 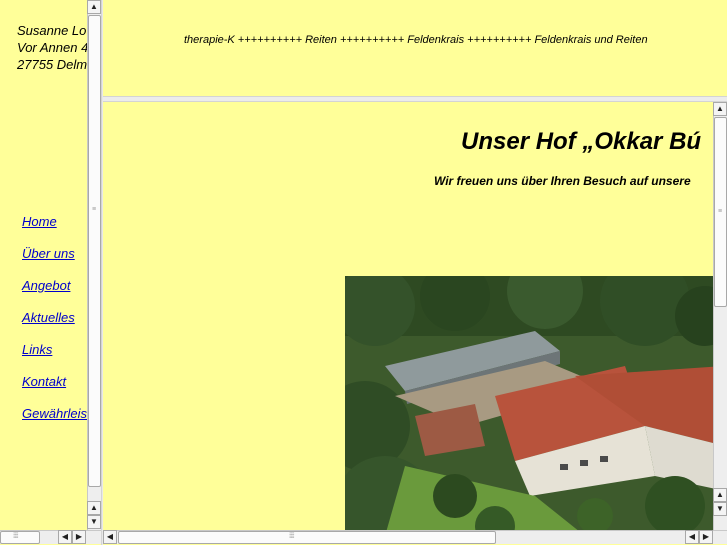 I want to click on left-vertical-scrollbar: ▲ ≡ ▲ ▼, so click(x=94, y=265).